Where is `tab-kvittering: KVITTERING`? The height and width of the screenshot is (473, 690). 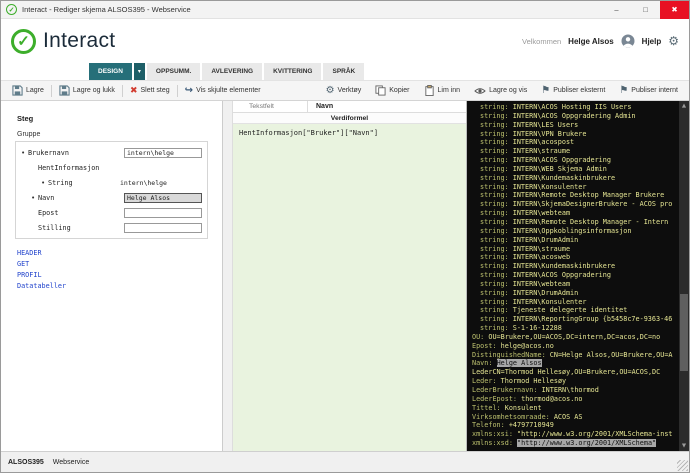 tab-kvittering: KVITTERING is located at coordinates (293, 71).